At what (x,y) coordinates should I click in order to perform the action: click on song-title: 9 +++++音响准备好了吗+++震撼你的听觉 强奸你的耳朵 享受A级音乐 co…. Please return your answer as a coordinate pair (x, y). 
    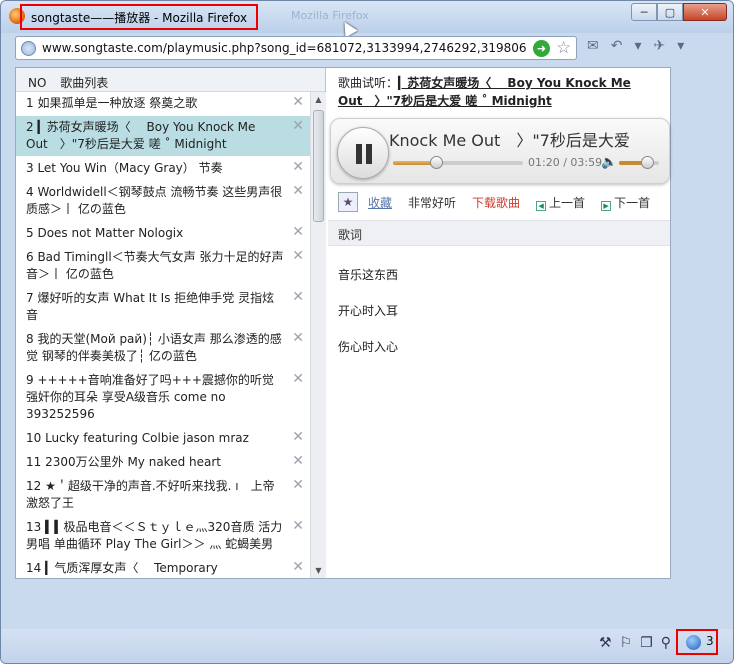
    Looking at the image, I should click on (150, 397).